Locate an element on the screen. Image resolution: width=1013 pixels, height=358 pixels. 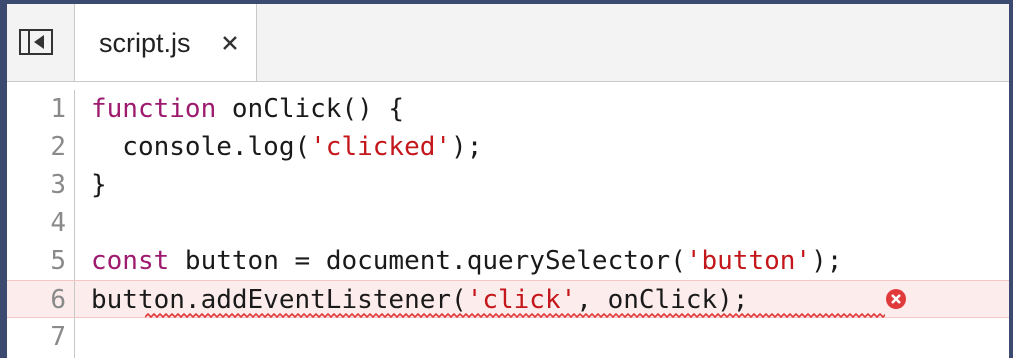
code-text: } is located at coordinates (99, 185).